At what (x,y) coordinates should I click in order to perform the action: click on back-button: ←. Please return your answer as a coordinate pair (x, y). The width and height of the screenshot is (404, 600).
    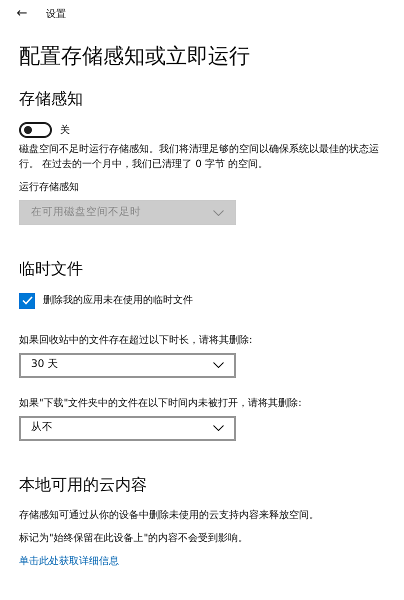
    Looking at the image, I should click on (22, 14).